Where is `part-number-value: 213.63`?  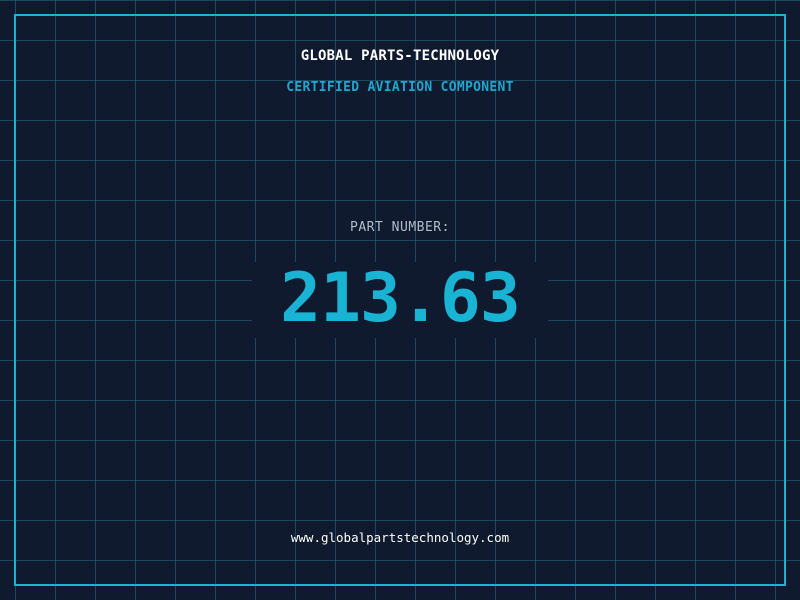
part-number-value: 213.63 is located at coordinates (400, 298).